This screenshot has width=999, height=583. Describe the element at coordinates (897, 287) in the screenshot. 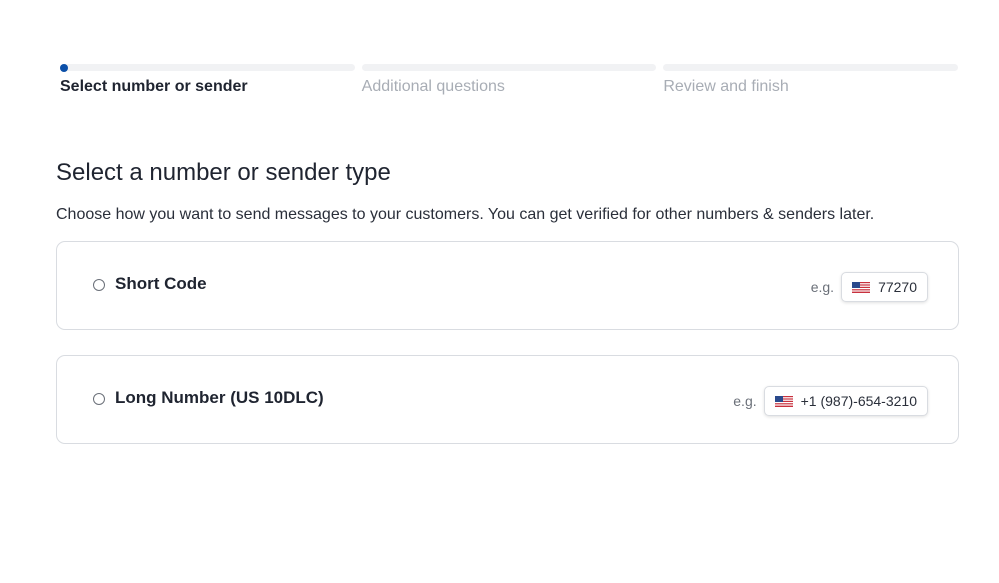

I see `example-value: 77270` at that location.